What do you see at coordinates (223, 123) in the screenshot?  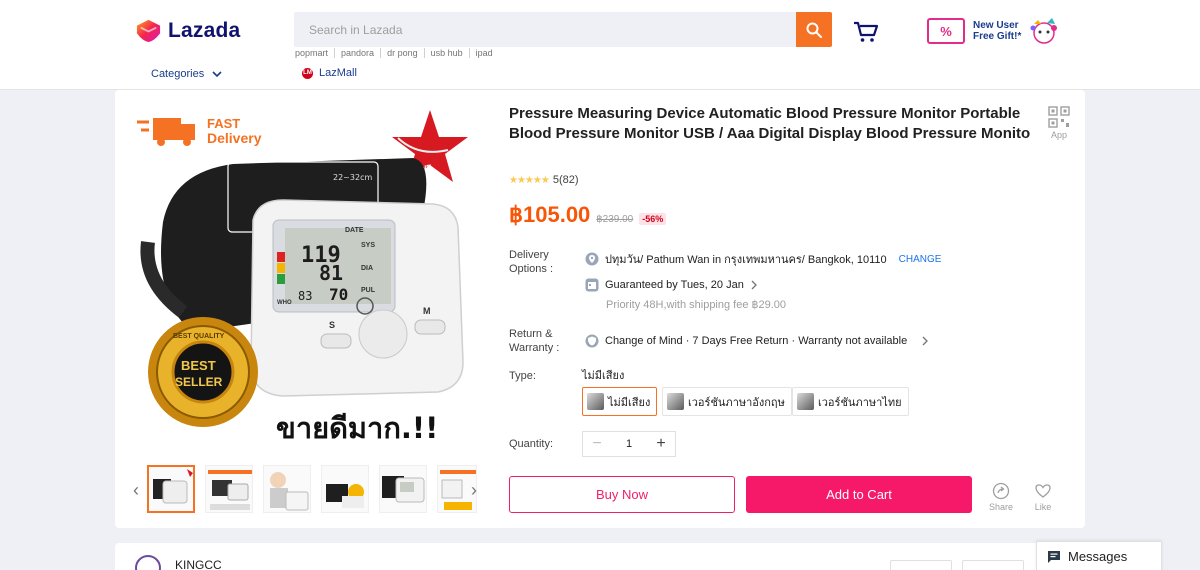 I see `fast-text: FAST` at bounding box center [223, 123].